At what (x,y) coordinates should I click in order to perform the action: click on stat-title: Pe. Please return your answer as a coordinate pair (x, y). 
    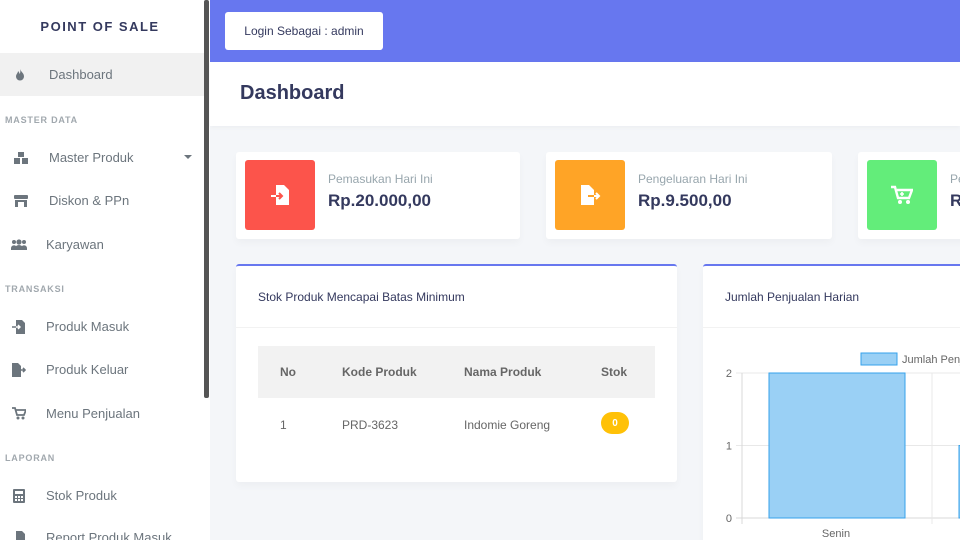
    Looking at the image, I should click on (955, 179).